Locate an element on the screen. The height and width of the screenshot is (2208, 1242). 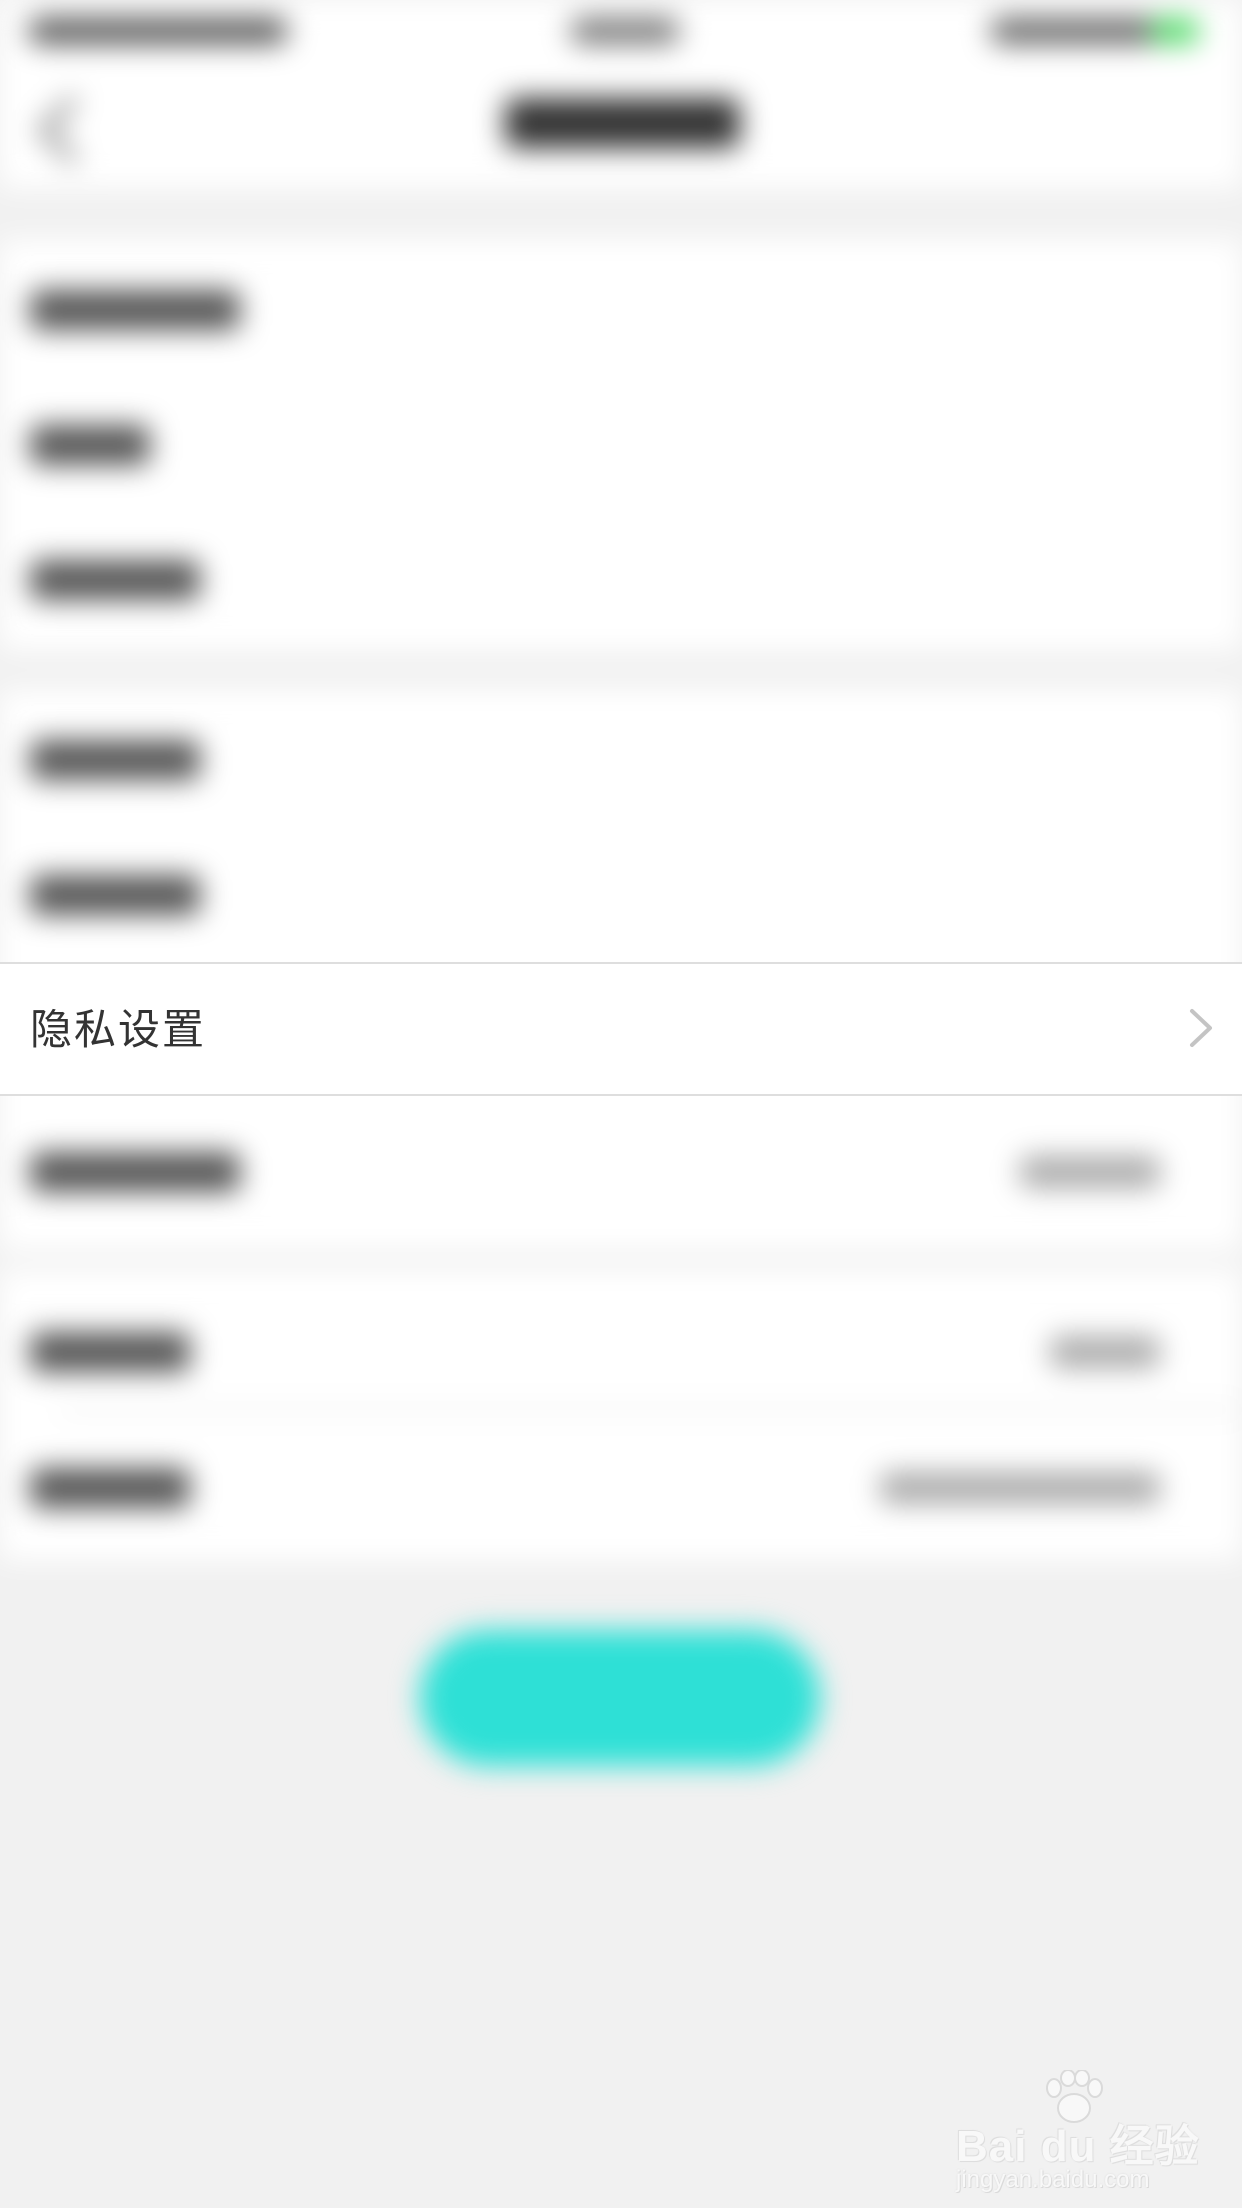
page-title-blurred is located at coordinates (622, 123).